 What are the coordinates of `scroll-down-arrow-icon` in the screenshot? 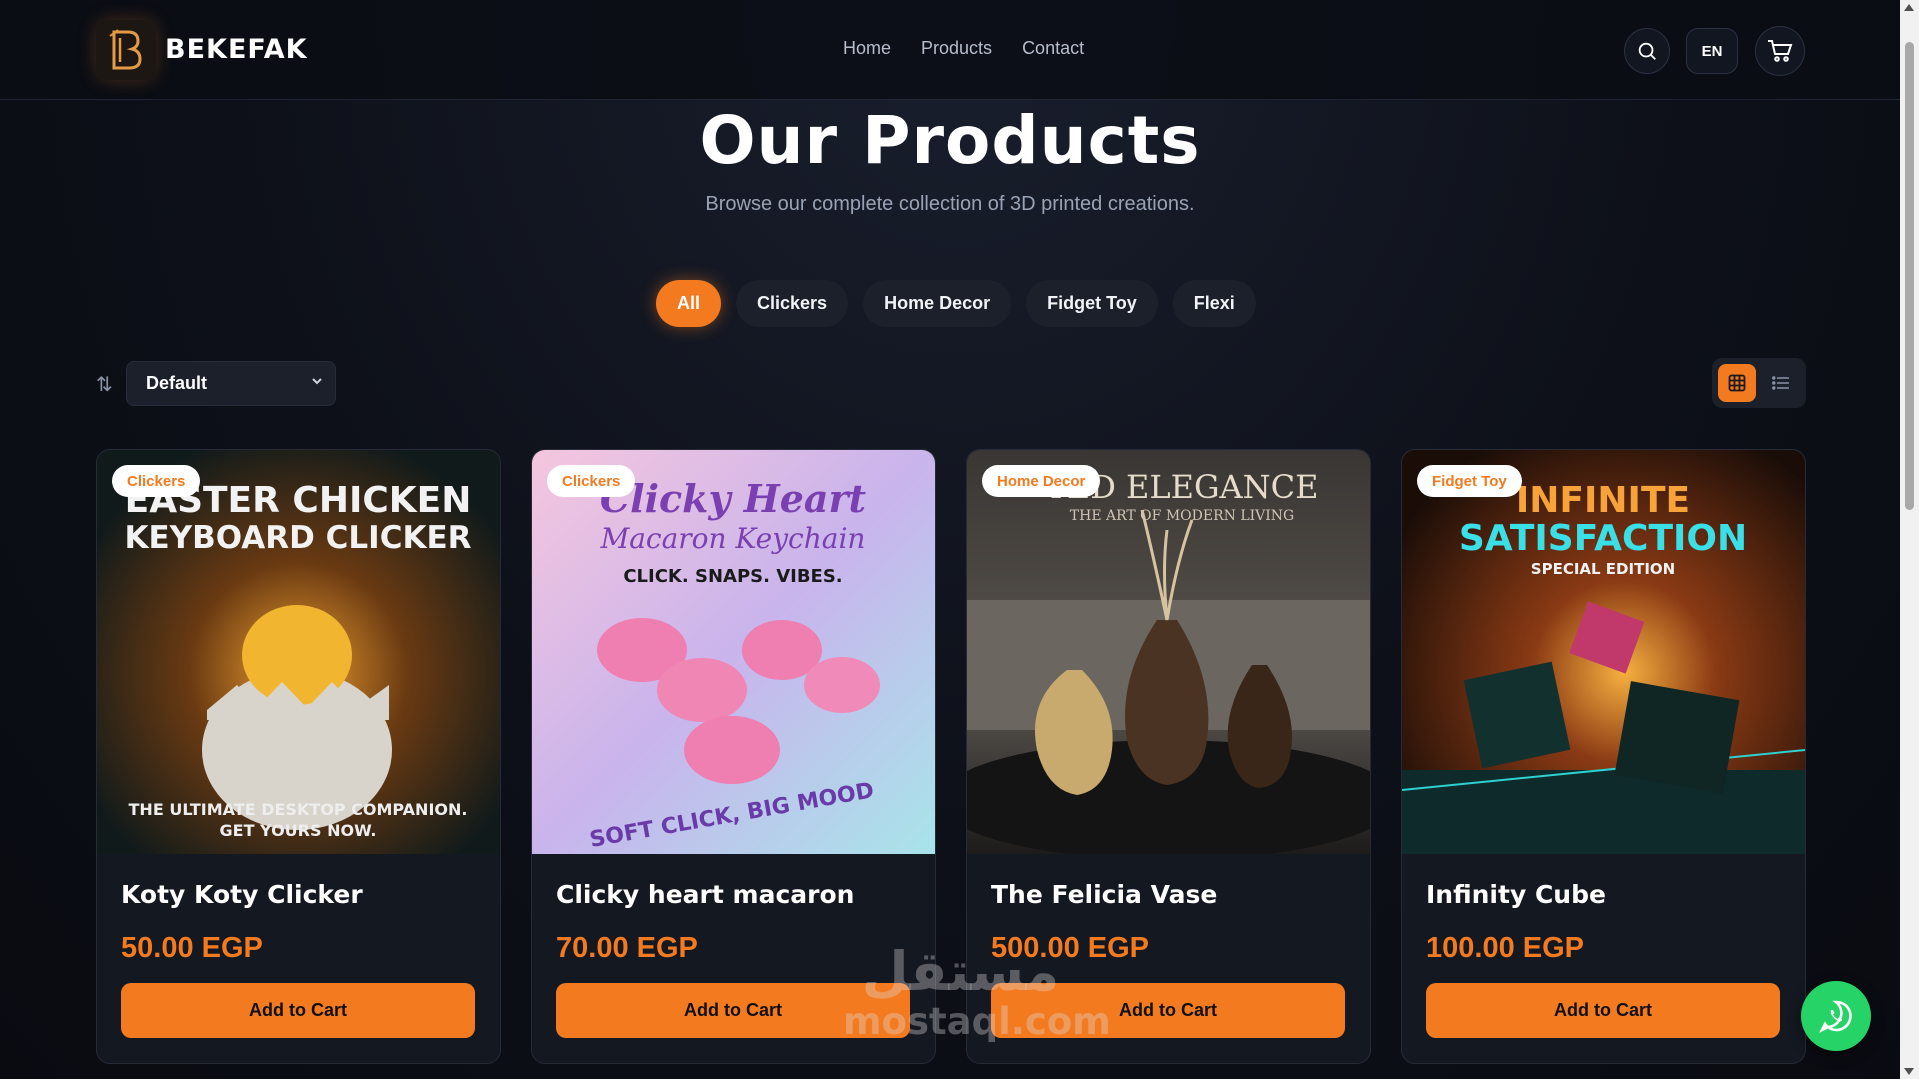 It's located at (1909, 1071).